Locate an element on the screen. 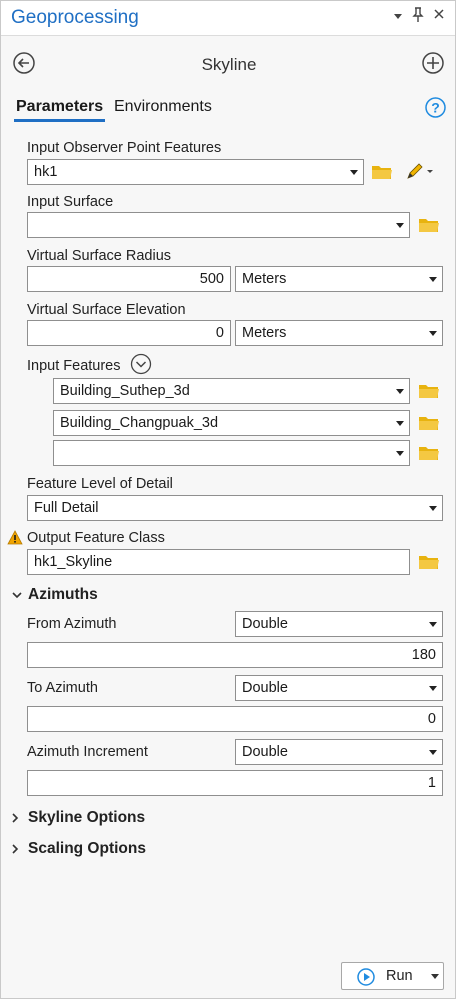  input-feature-row-2: Building_Changpuak_3d is located at coordinates (231, 423).